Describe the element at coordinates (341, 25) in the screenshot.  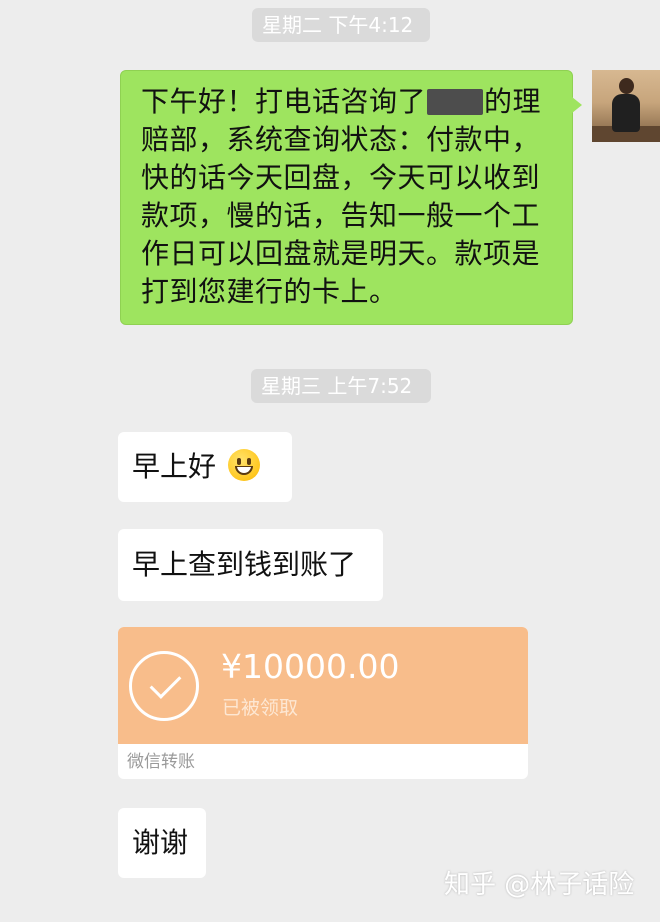
I see `timestamp-tuesday: 星期二 下午4:12` at that location.